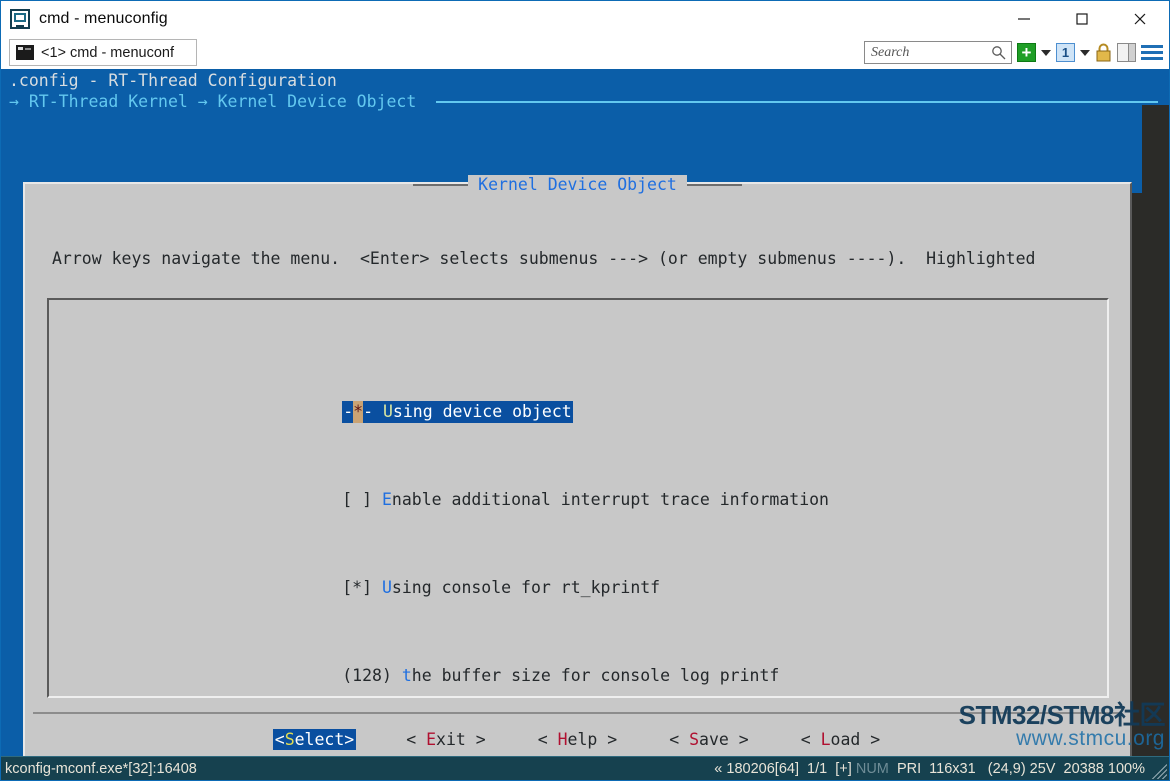 This screenshot has width=1170, height=781. What do you see at coordinates (358, 412) in the screenshot?
I see `cursor-cell: *` at bounding box center [358, 412].